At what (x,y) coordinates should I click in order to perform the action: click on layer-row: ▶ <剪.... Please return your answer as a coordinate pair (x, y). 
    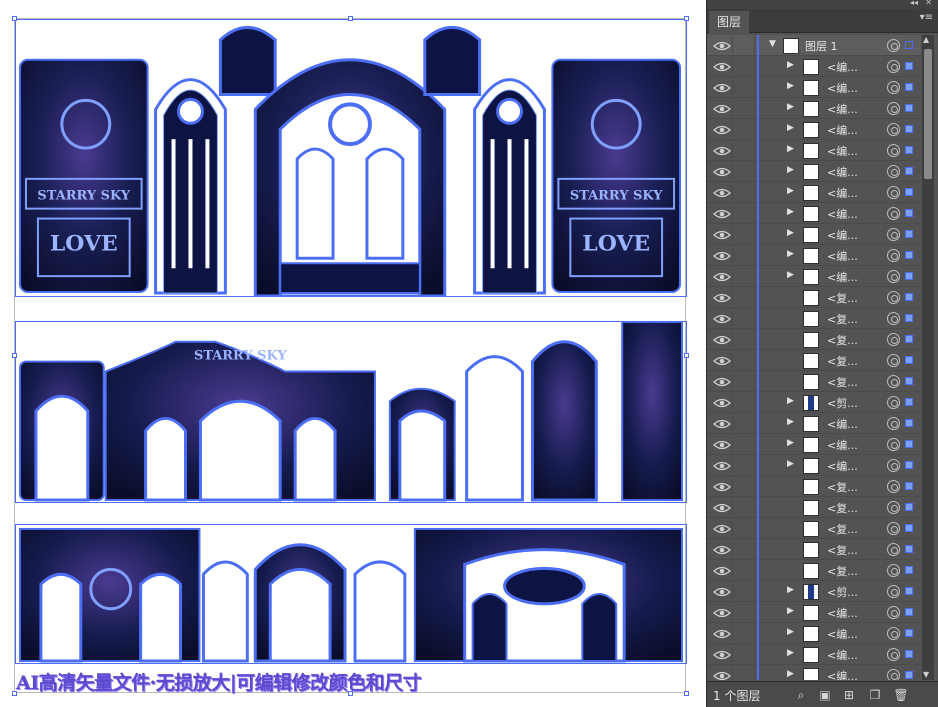
    Looking at the image, I should click on (814, 591).